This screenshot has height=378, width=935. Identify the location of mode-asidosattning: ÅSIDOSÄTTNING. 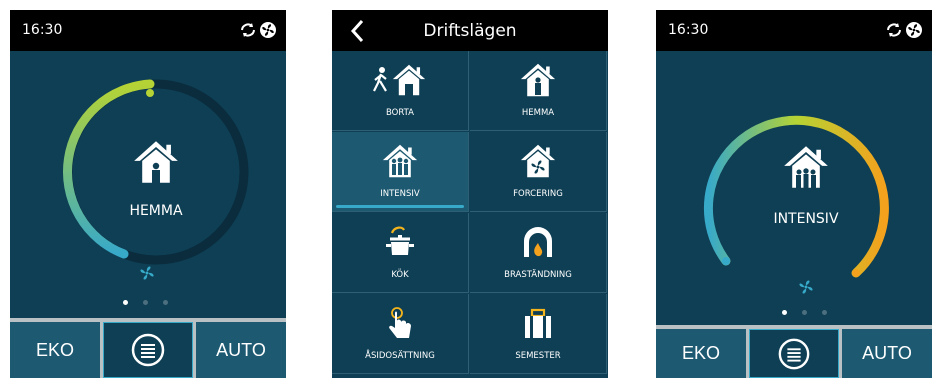
(400, 334).